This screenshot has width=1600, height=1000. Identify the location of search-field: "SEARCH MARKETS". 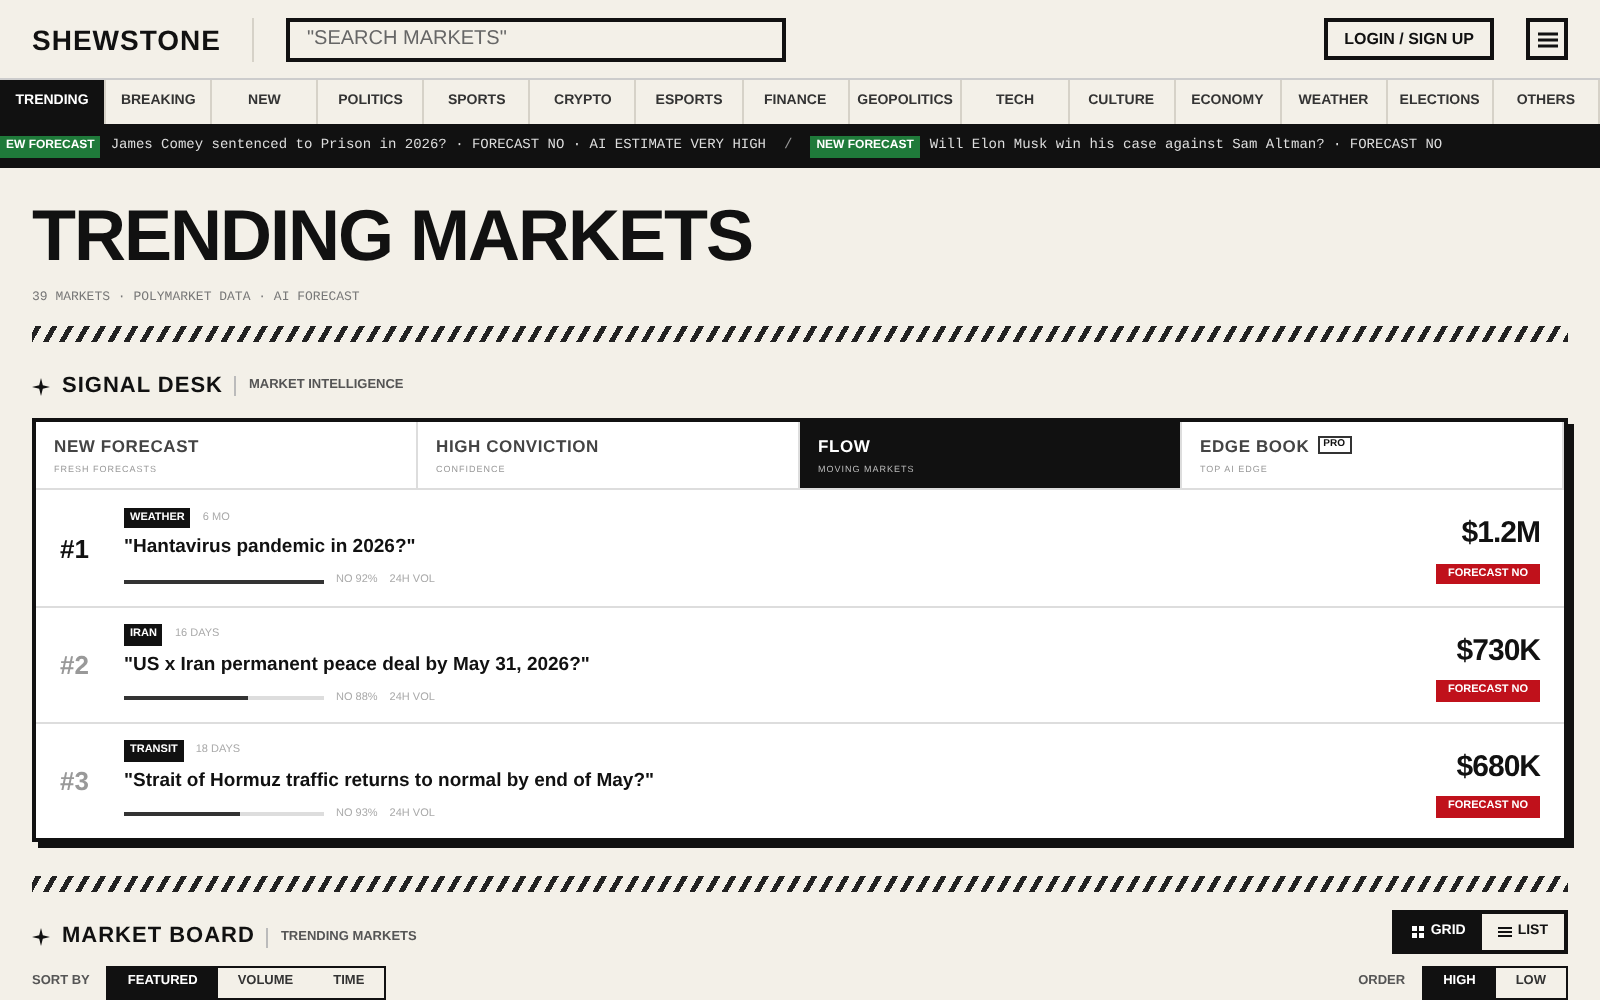
(536, 39).